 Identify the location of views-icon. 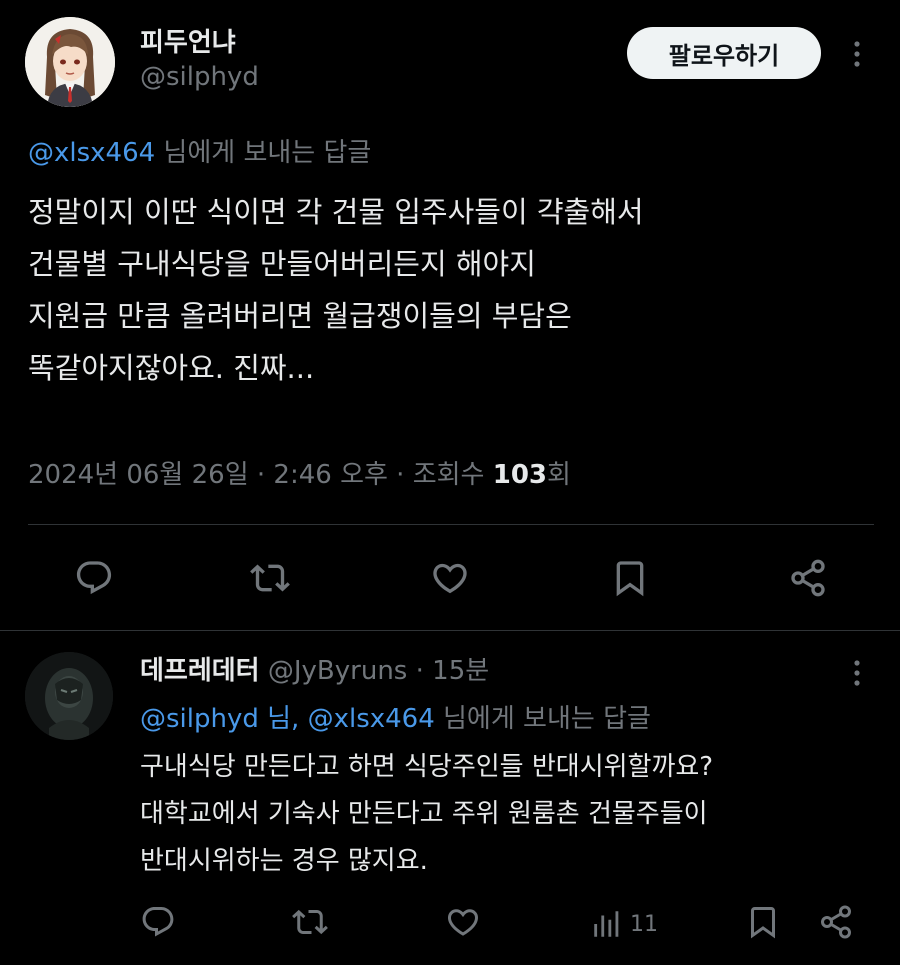
(606, 924).